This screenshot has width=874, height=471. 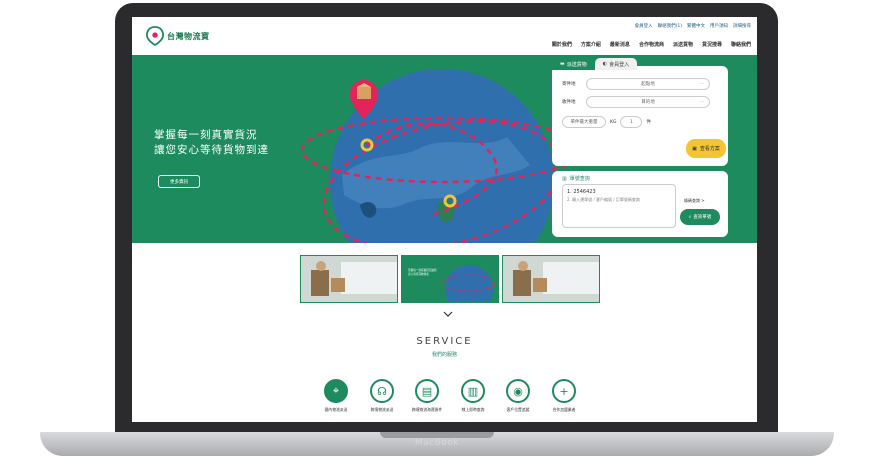 I want to click on nav-news: 最新消息, so click(x=620, y=44).